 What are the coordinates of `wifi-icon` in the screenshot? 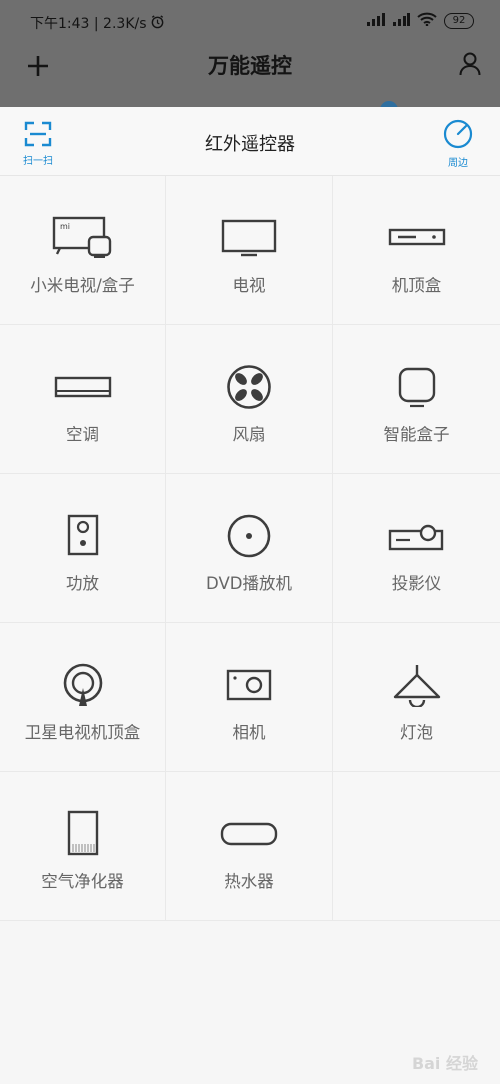 It's located at (427, 21).